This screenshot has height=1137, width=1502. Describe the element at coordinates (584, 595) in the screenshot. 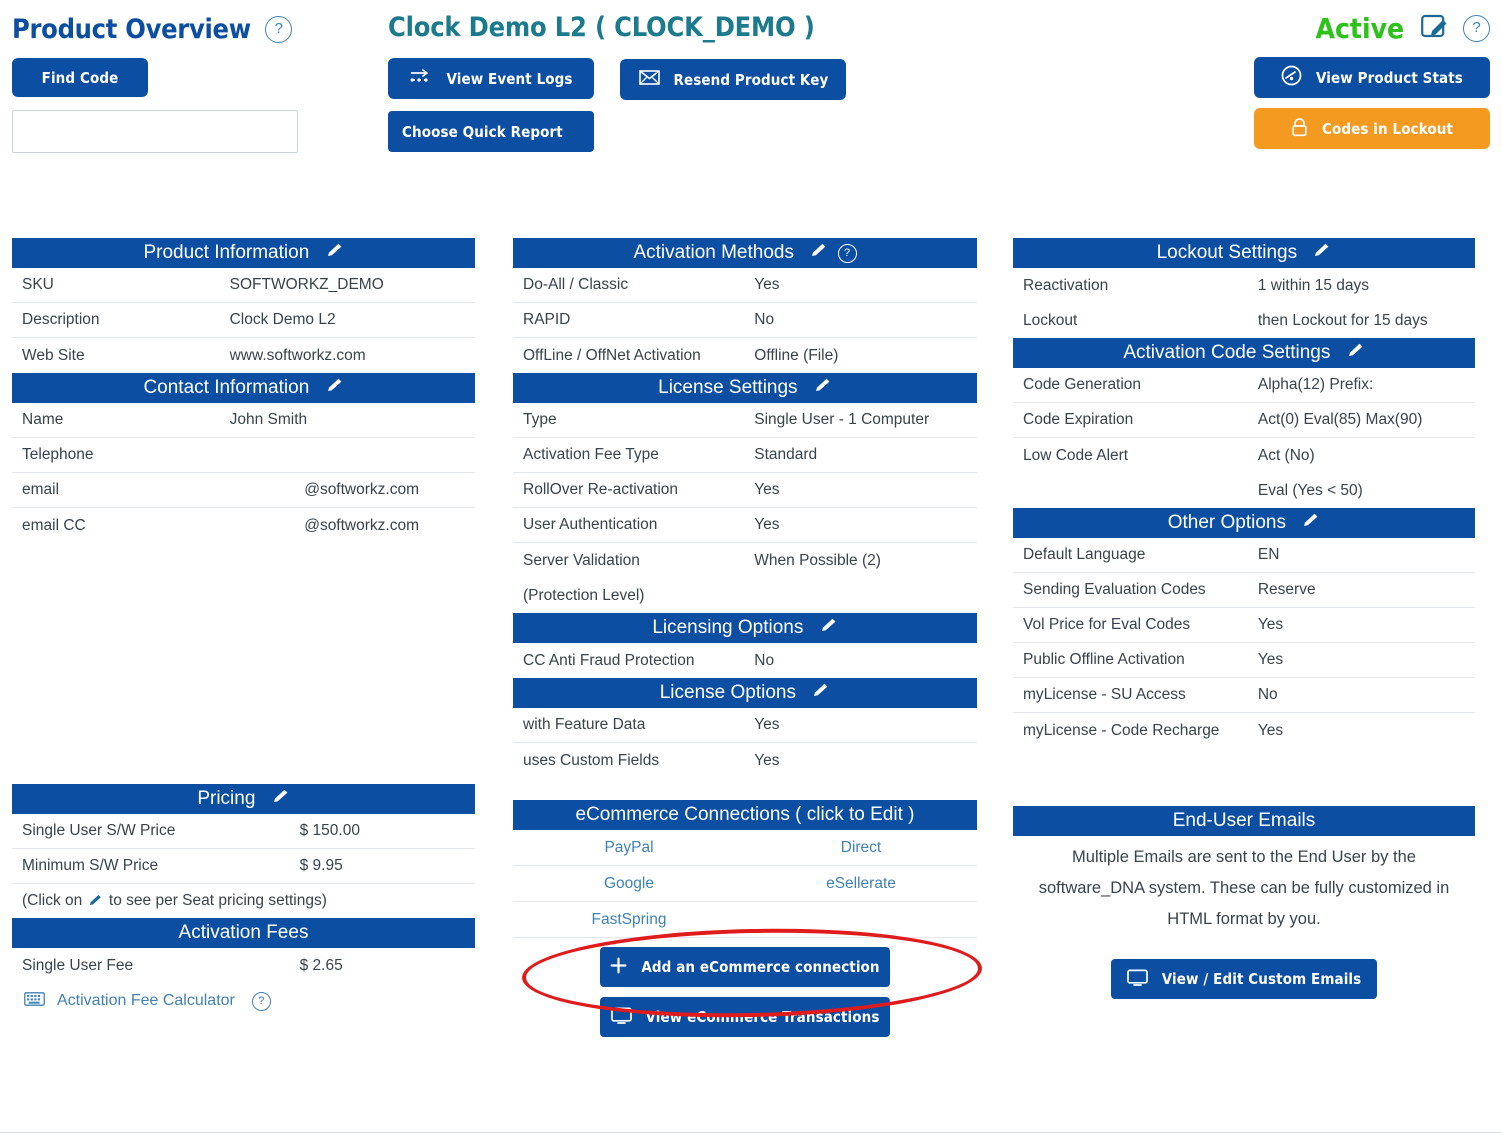

I see `row-label: (Protection Level)` at that location.